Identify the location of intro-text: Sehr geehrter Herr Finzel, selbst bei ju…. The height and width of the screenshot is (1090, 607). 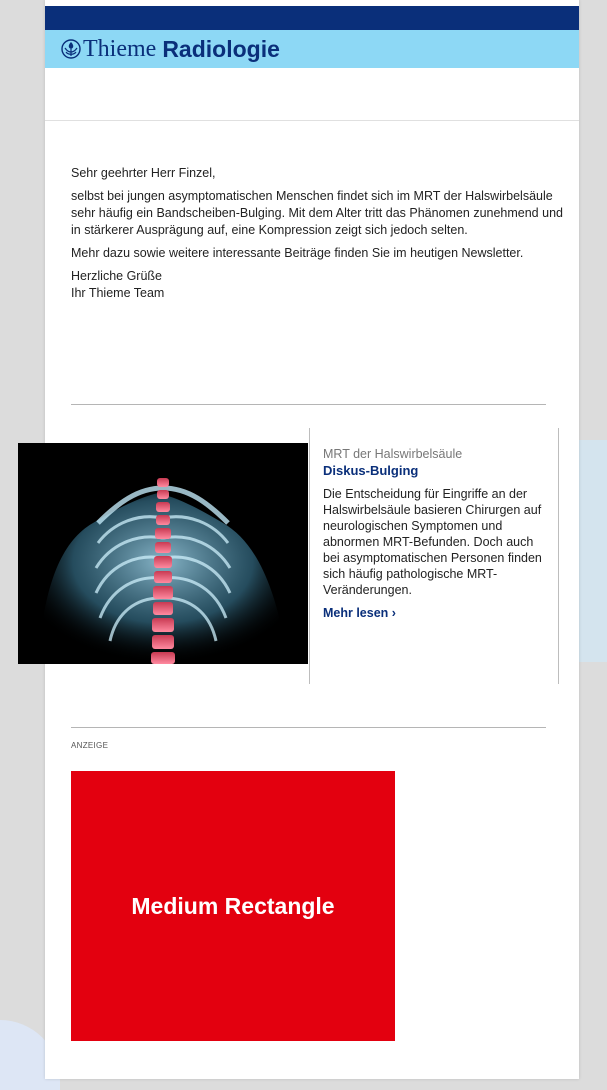
(321, 233).